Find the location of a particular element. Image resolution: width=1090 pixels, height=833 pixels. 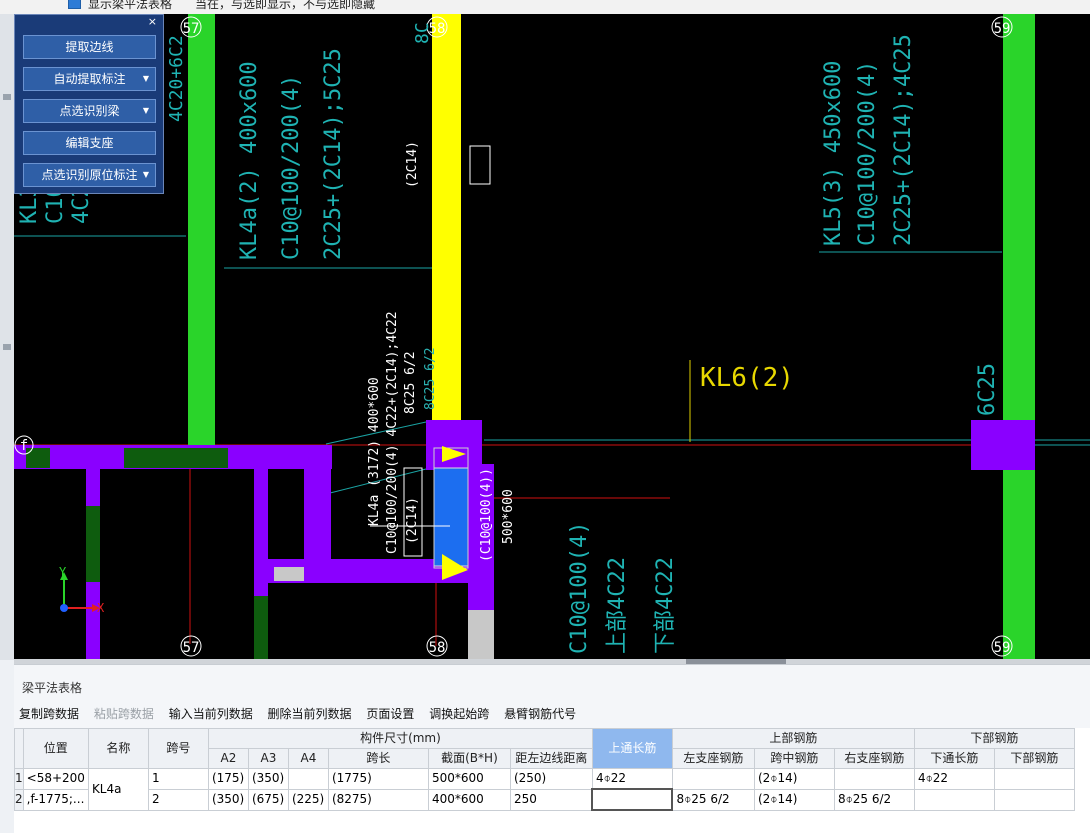

cell-a3: (675) is located at coordinates (268, 799).